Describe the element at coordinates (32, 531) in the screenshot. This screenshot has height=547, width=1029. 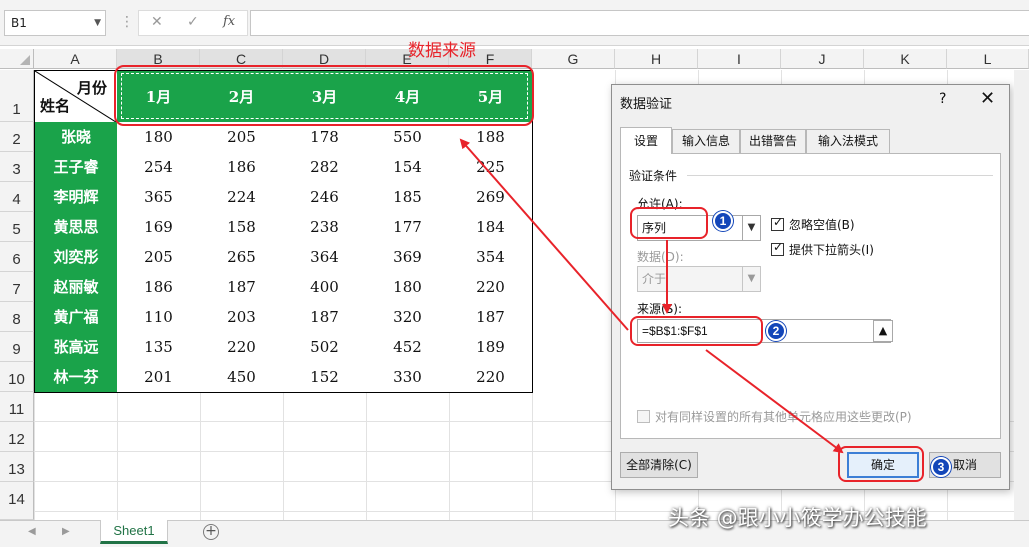
I see `chevron-left-icon: ◀` at that location.